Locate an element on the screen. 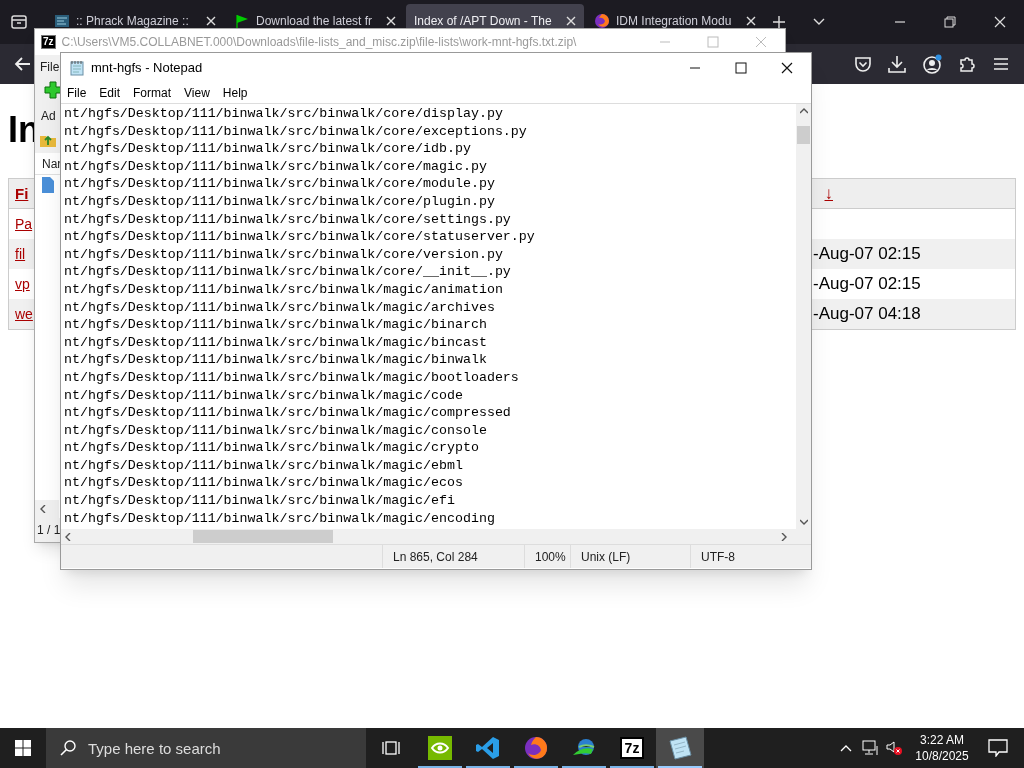  text-line: nt/hgfs/Desktop/111/binwalk/src/binwalk/core/exceptions.py is located at coordinates (296, 131).